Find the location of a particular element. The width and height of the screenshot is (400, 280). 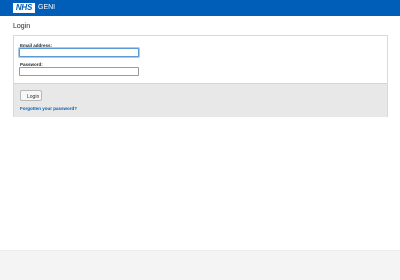

page-footer is located at coordinates (200, 265).